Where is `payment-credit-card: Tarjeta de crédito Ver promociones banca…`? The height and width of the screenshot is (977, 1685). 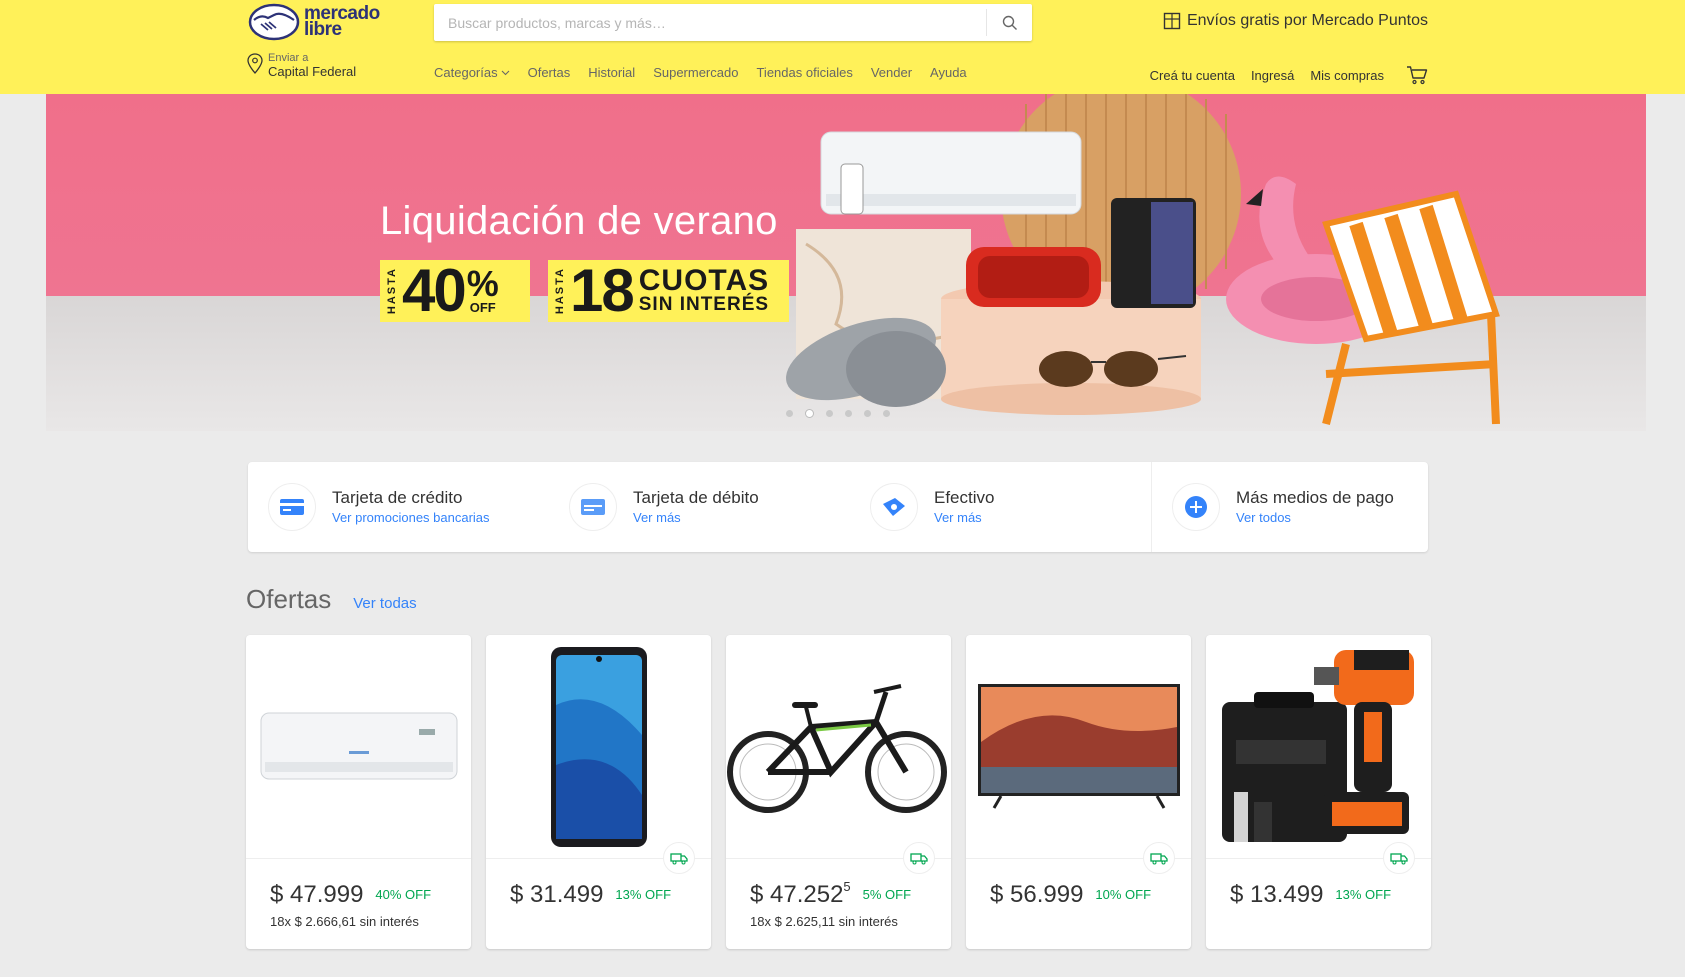
payment-credit-card: Tarjeta de crédito Ver promociones banca… is located at coordinates (398, 507).